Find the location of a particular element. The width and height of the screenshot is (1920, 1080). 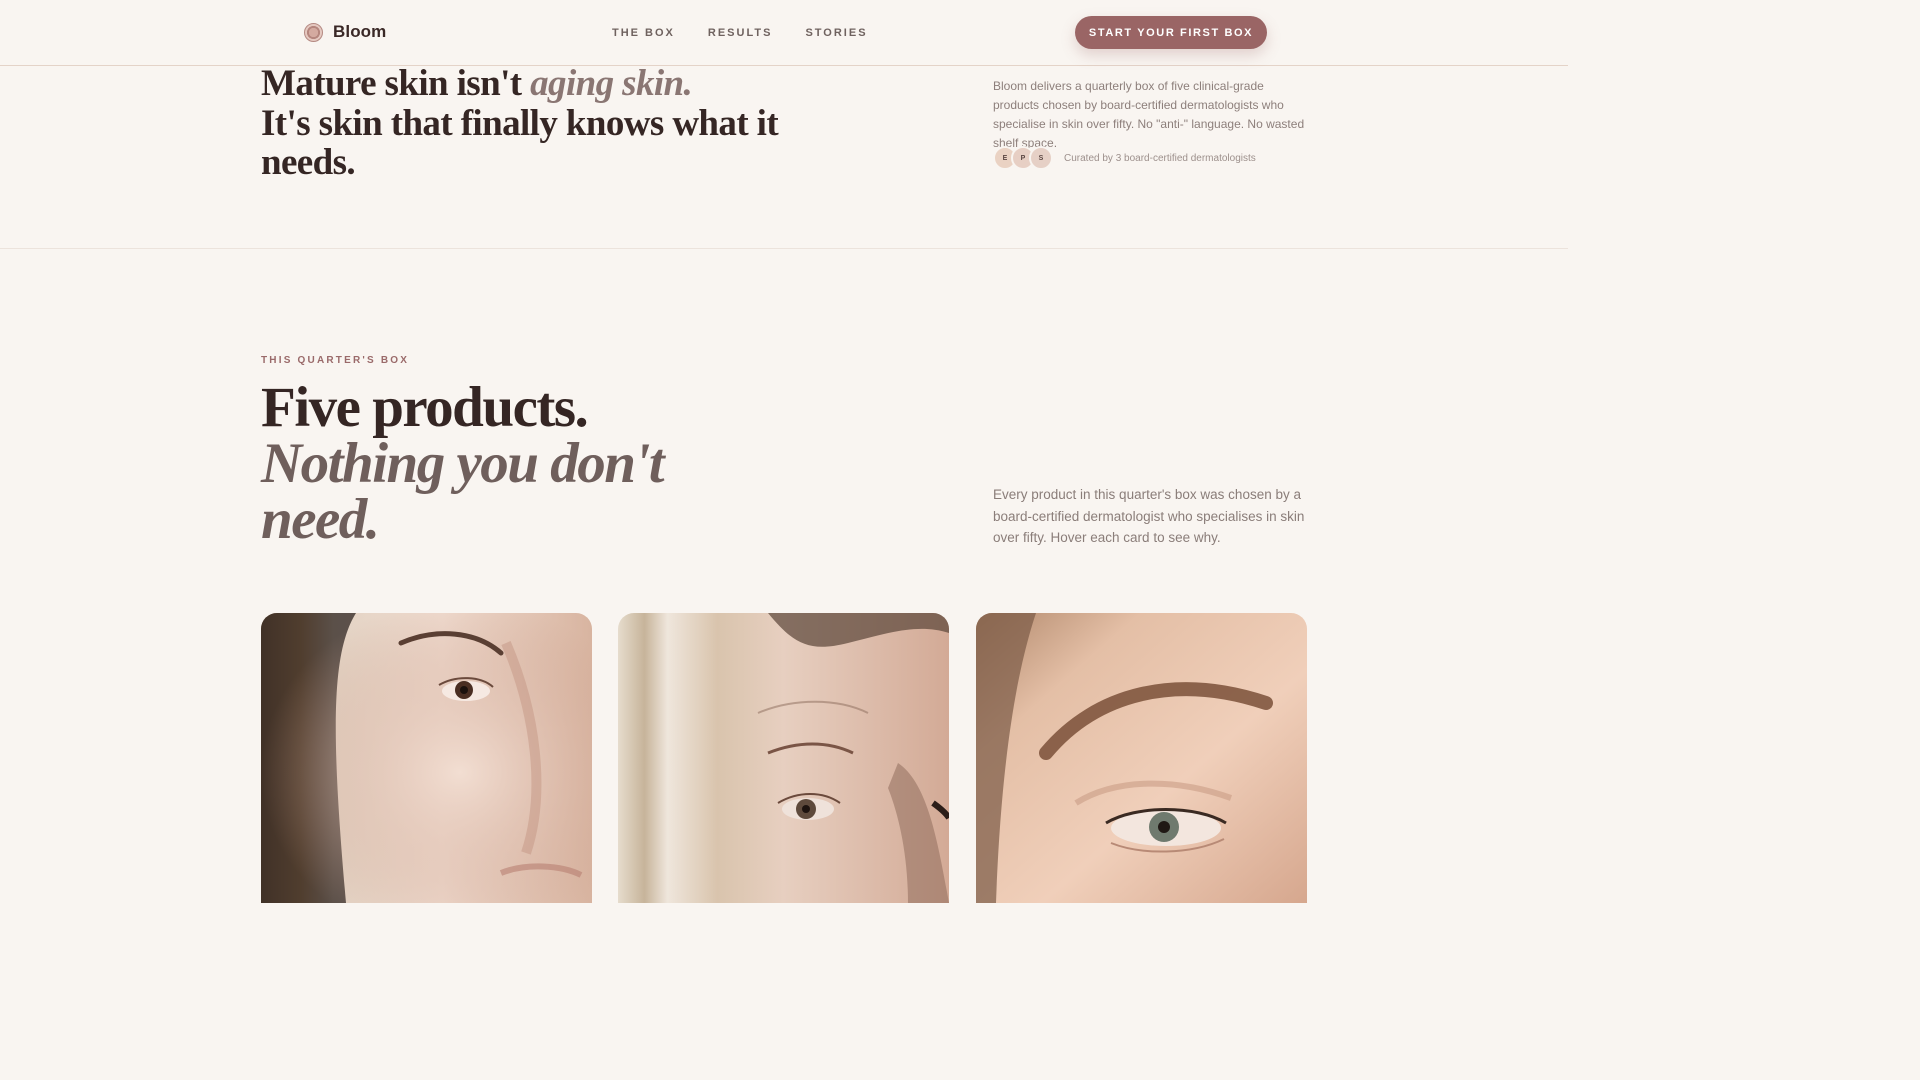

nav-item-the-box: THE BOX is located at coordinates (643, 33).